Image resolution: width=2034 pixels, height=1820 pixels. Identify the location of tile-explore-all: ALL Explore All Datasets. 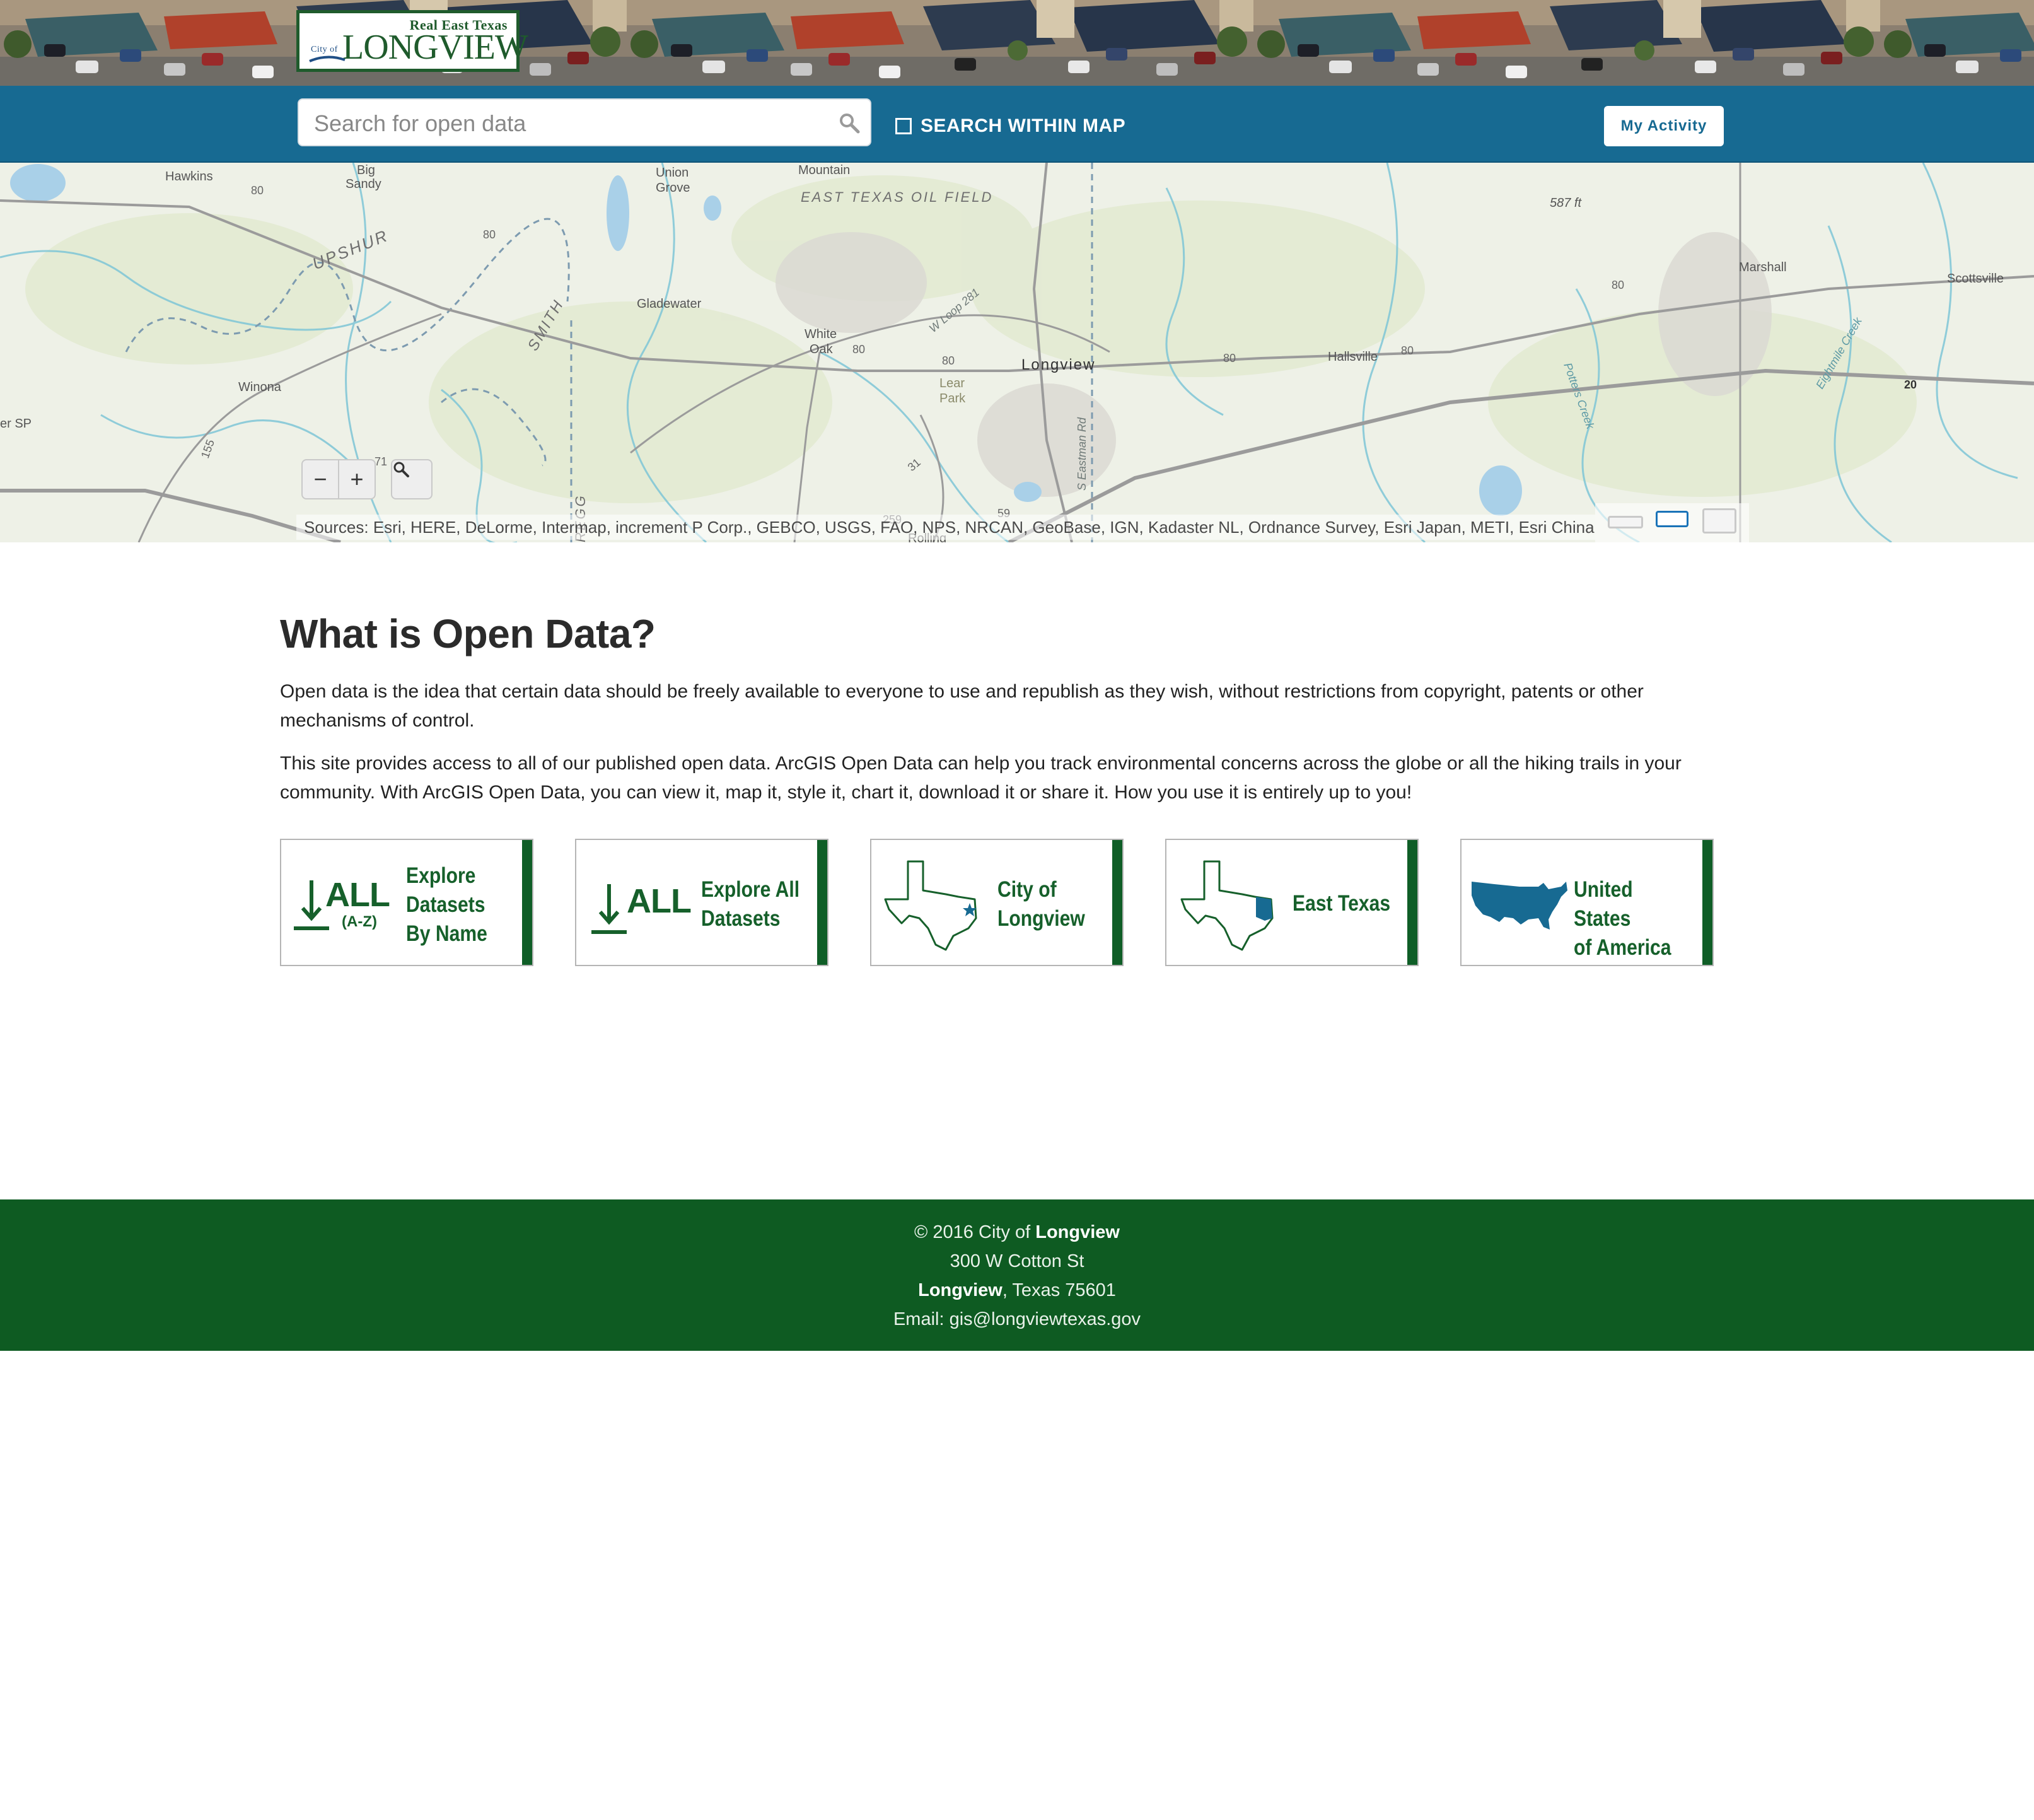
(701, 902).